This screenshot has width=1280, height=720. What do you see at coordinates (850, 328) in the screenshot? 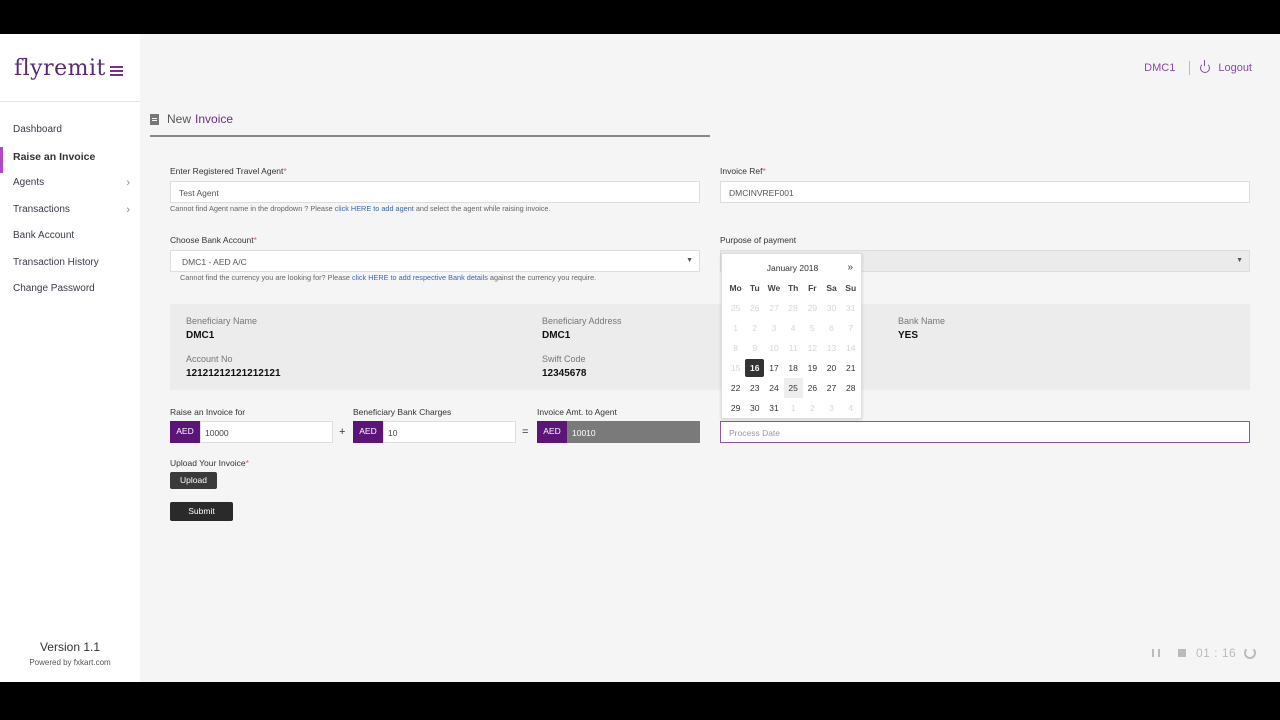
I see `calendar-day: 7` at bounding box center [850, 328].